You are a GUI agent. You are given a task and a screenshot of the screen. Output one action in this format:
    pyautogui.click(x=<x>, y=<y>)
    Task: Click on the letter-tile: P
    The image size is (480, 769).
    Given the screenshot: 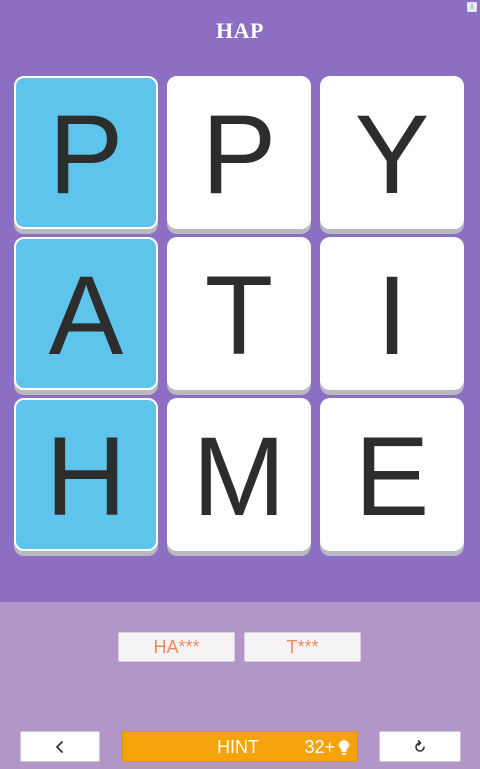 What is the action you would take?
    pyautogui.click(x=239, y=152)
    